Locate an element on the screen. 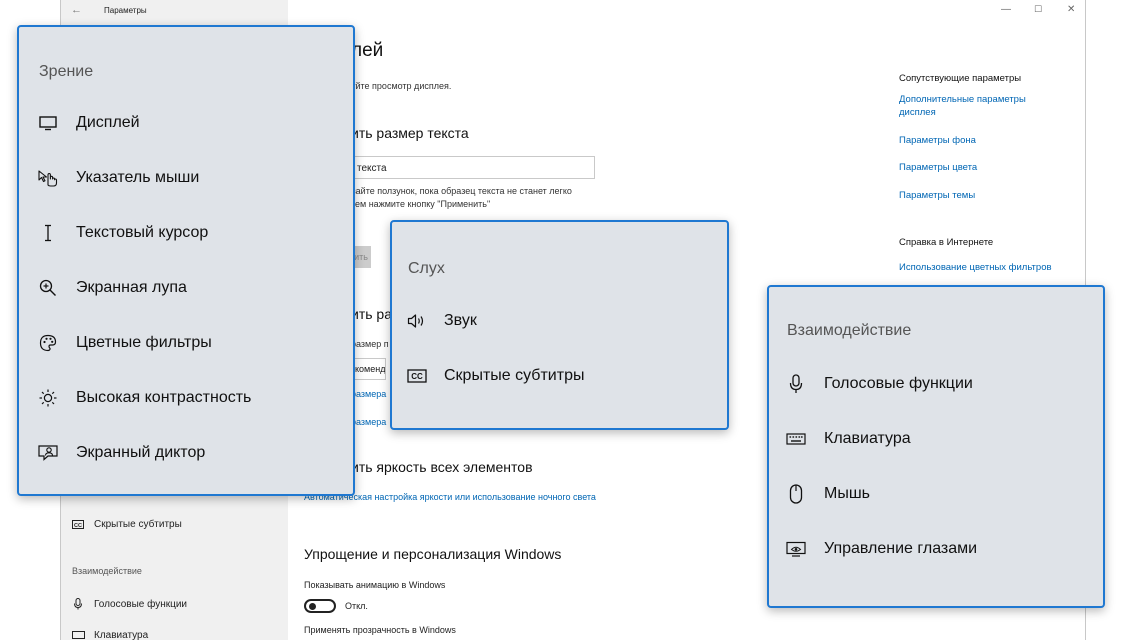  interaction-item-label: Управление глазами is located at coordinates (901, 548).